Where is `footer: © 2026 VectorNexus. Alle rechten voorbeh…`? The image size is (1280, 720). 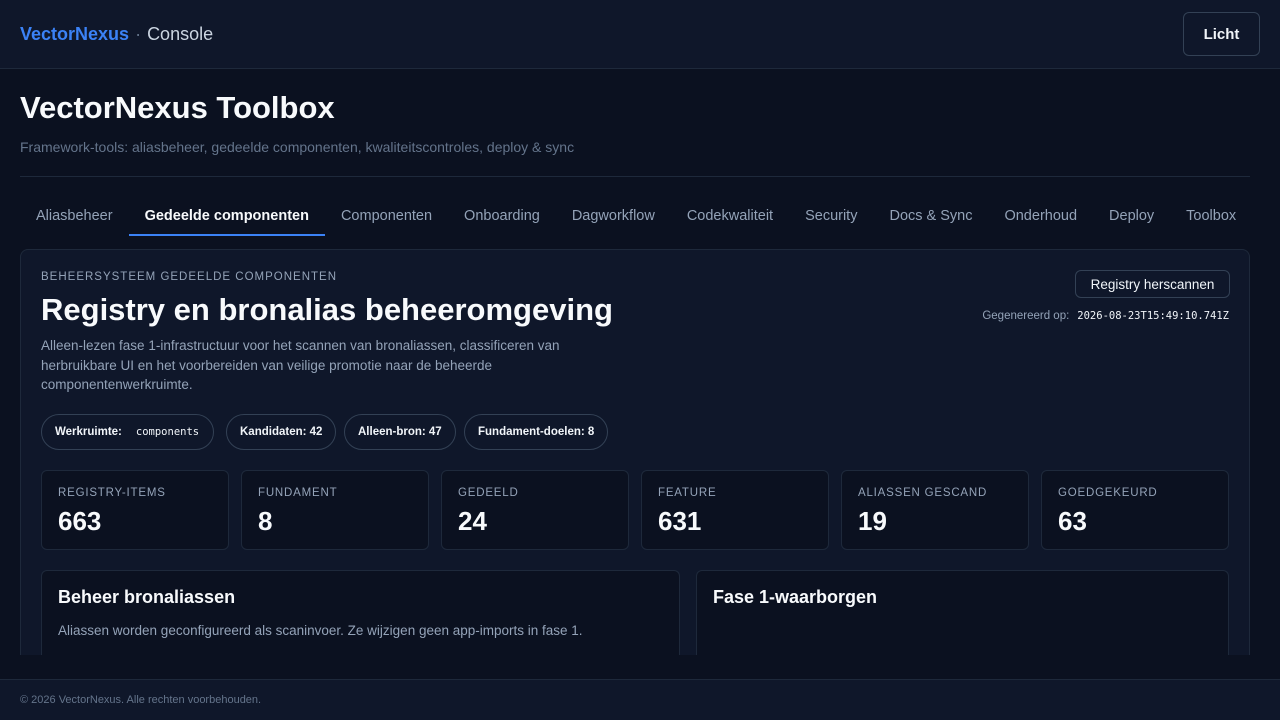
footer: © 2026 VectorNexus. Alle rechten voorbeh… is located at coordinates (640, 699).